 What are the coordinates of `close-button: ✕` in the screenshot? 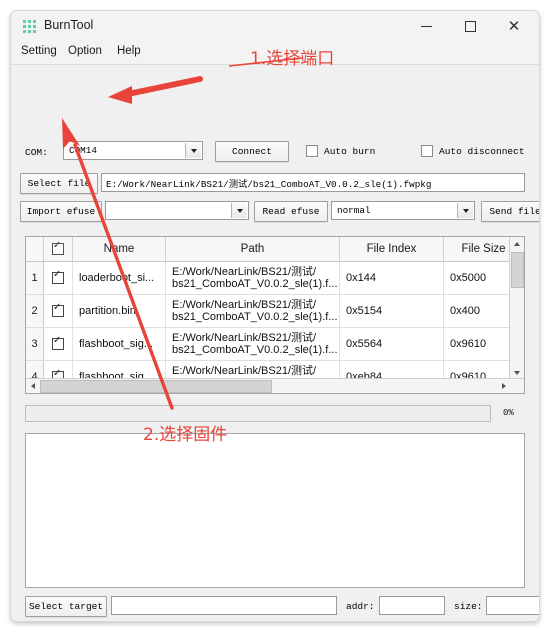 It's located at (514, 26).